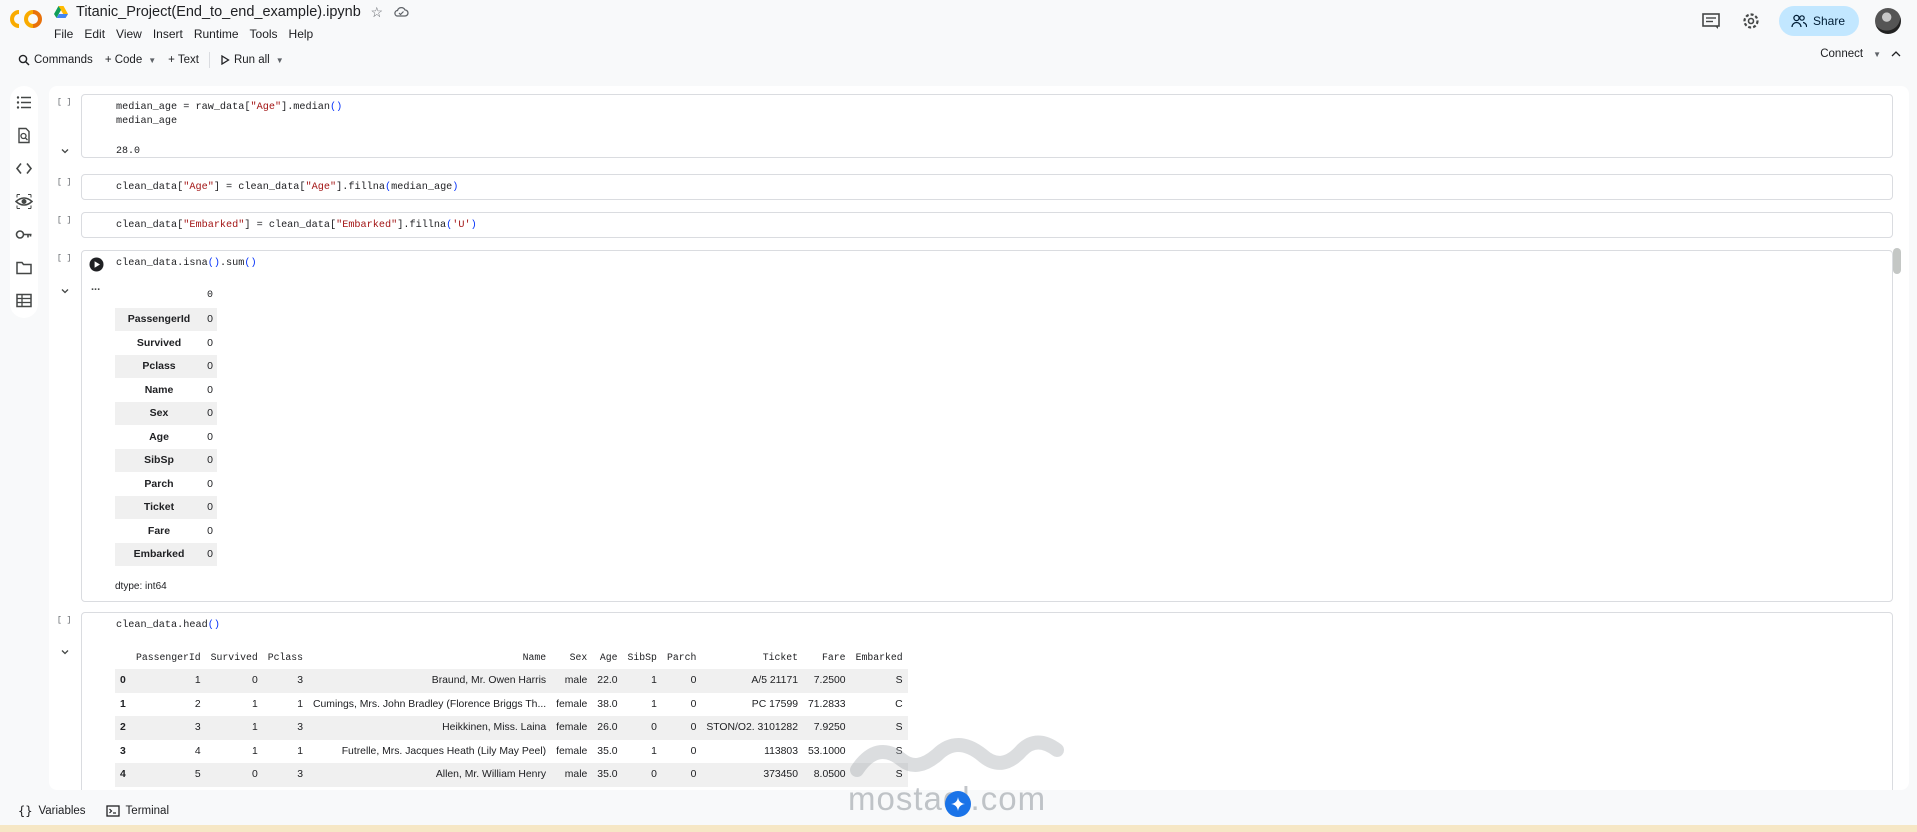 This screenshot has height=832, width=1917. Describe the element at coordinates (827, 704) in the screenshot. I see `df-cell: 71.2833` at that location.